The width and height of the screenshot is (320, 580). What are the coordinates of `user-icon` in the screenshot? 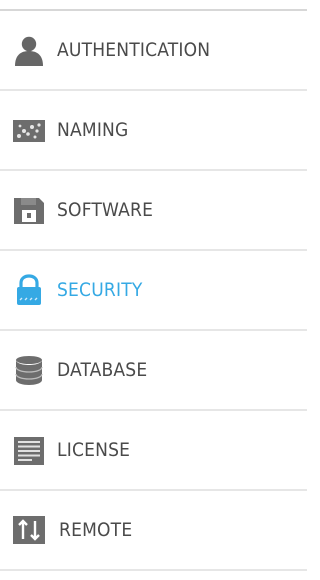 It's located at (29, 50).